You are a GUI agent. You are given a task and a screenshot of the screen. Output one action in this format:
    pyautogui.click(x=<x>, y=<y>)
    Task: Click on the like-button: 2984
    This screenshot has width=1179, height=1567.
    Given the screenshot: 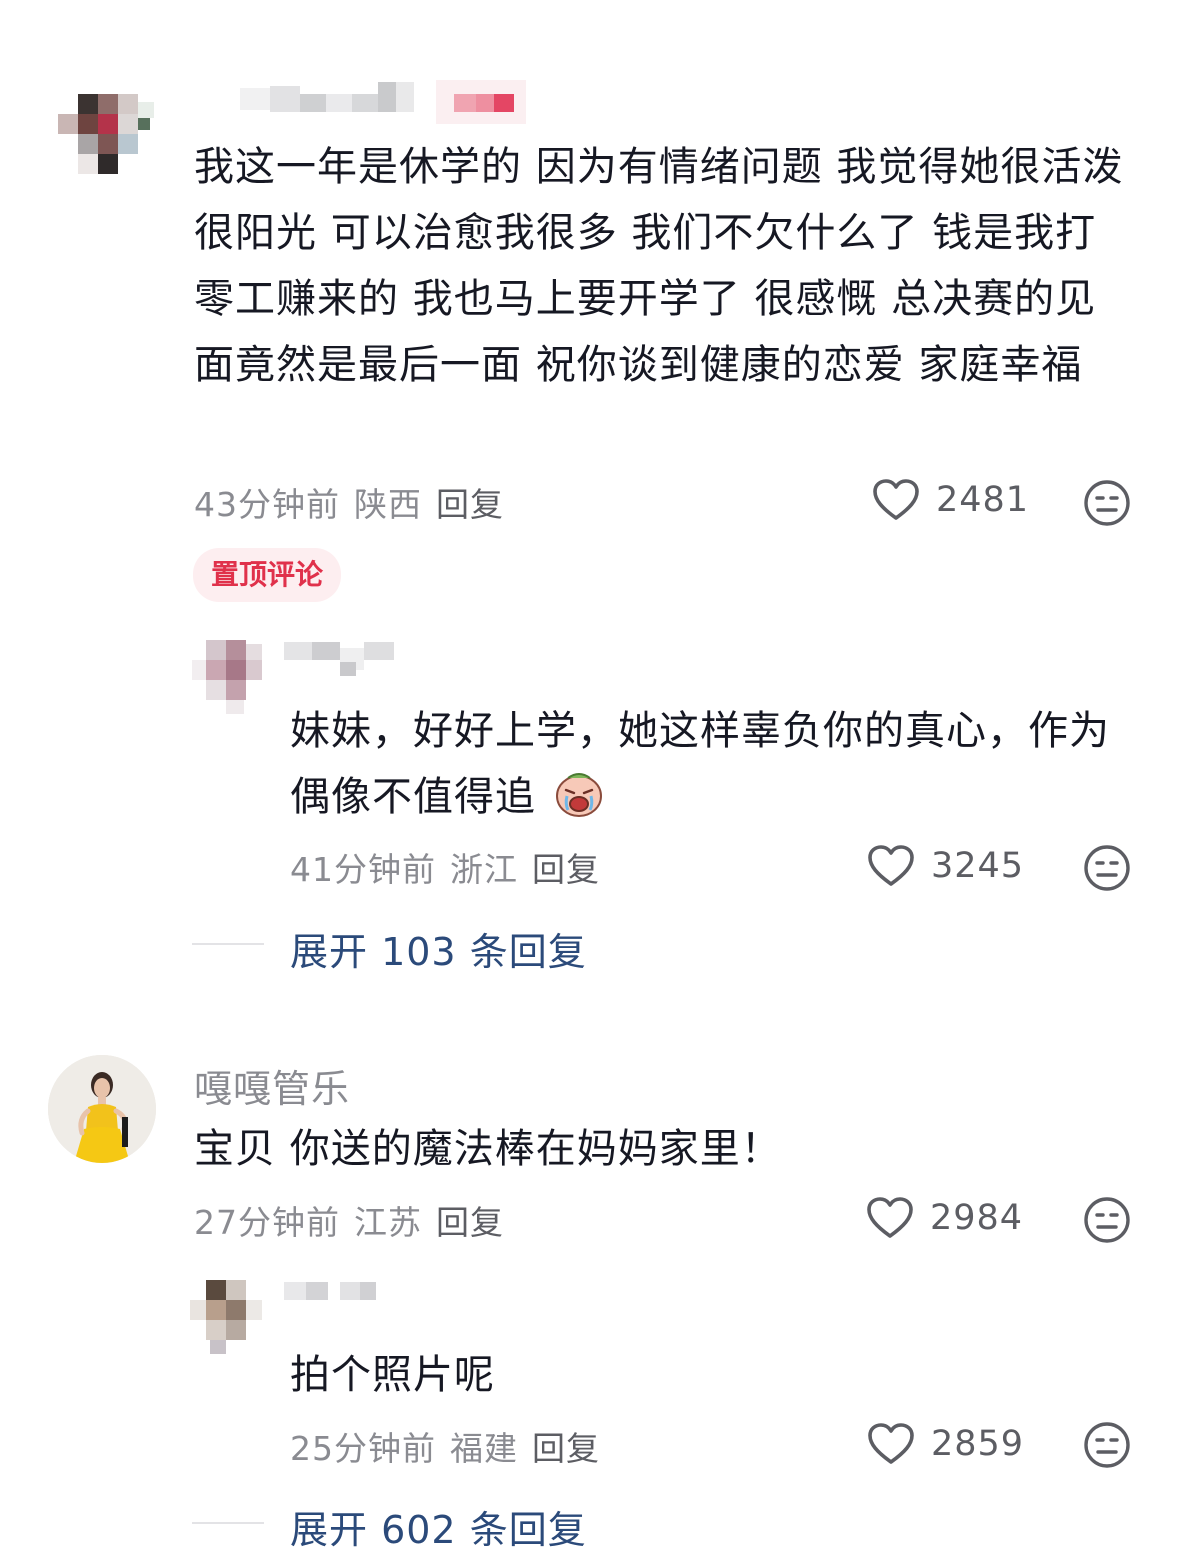 What is the action you would take?
    pyautogui.click(x=944, y=1218)
    